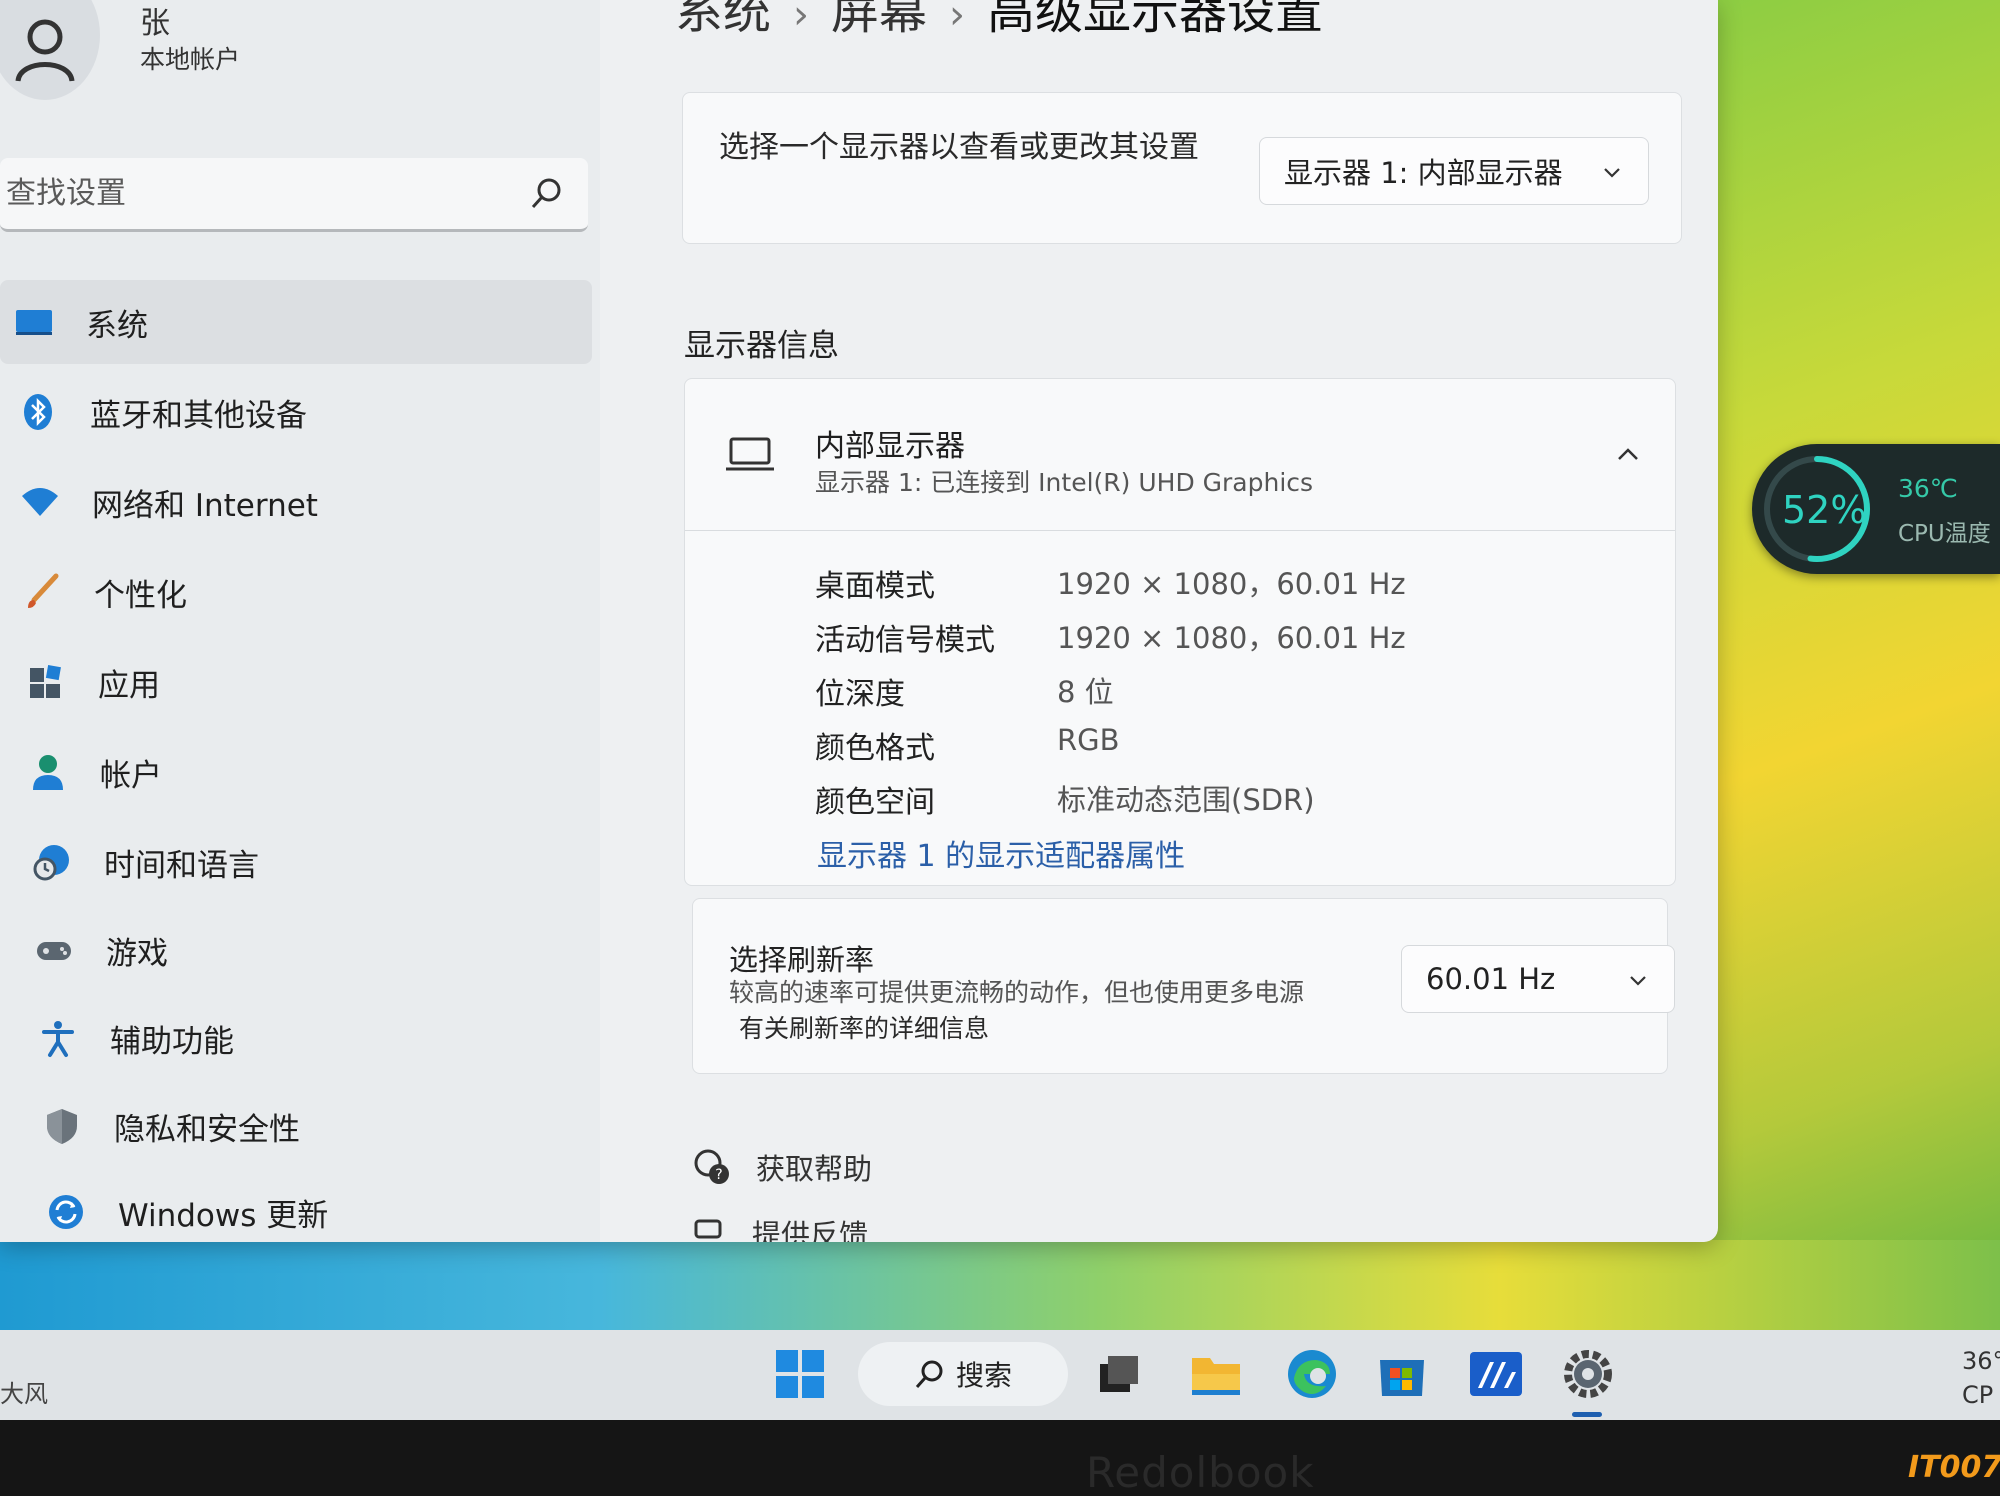 The height and width of the screenshot is (1496, 2000). Describe the element at coordinates (296, 1038) in the screenshot. I see `sidebar-item-accessibility: 辅助功能` at that location.